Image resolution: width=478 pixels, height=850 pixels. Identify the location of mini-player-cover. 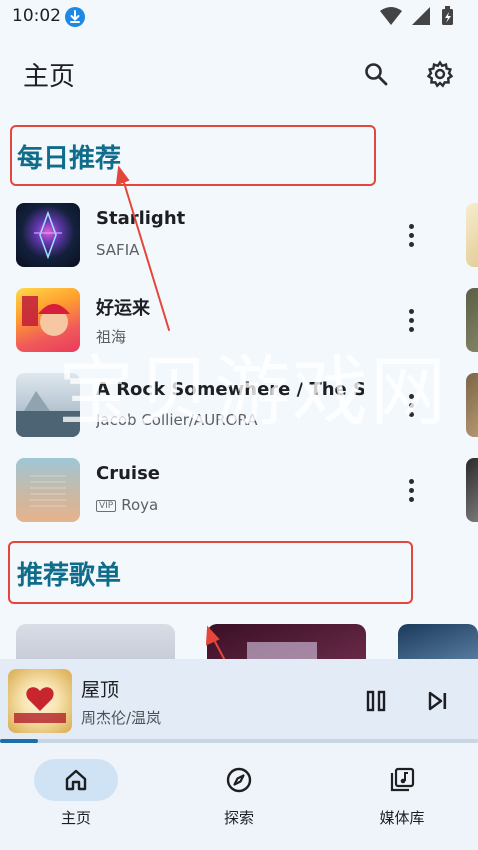
(40, 701).